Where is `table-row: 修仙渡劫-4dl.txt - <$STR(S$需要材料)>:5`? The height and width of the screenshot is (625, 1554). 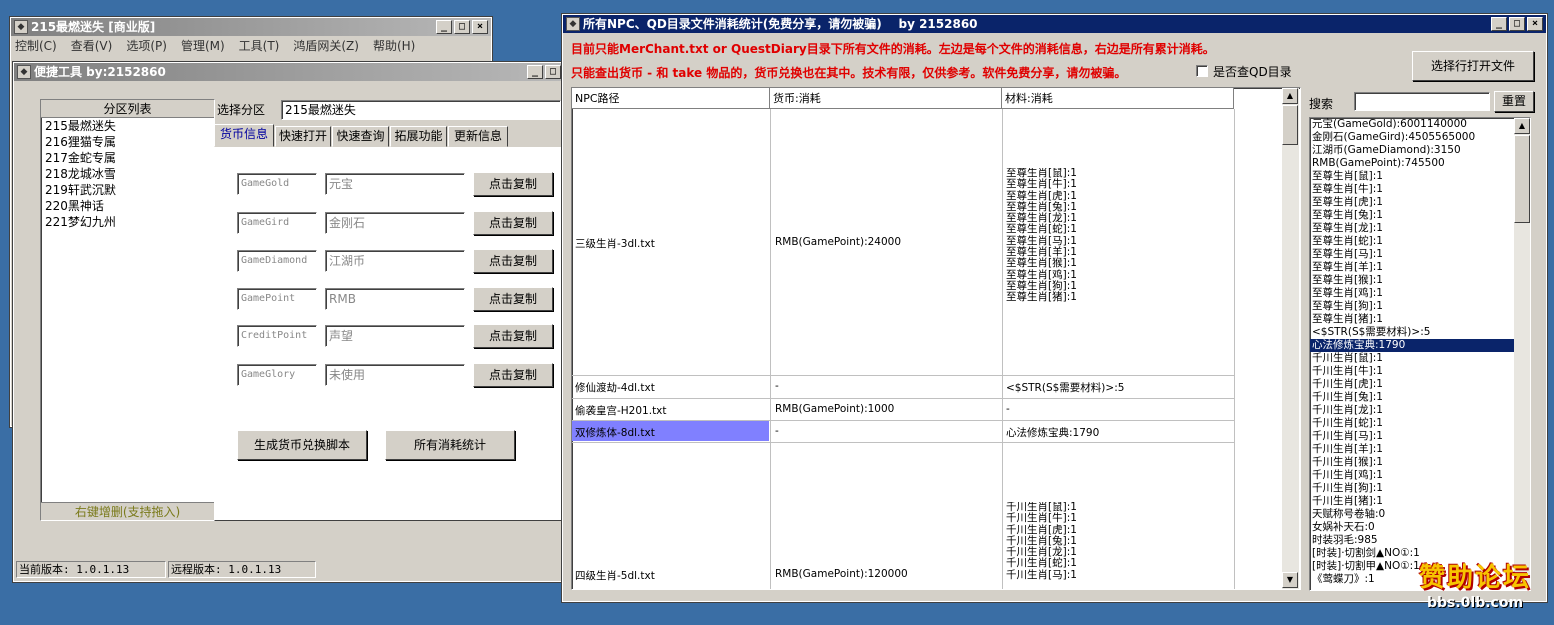 table-row: 修仙渡劫-4dl.txt - <$STR(S$需要材料)>:5 is located at coordinates (903, 386).